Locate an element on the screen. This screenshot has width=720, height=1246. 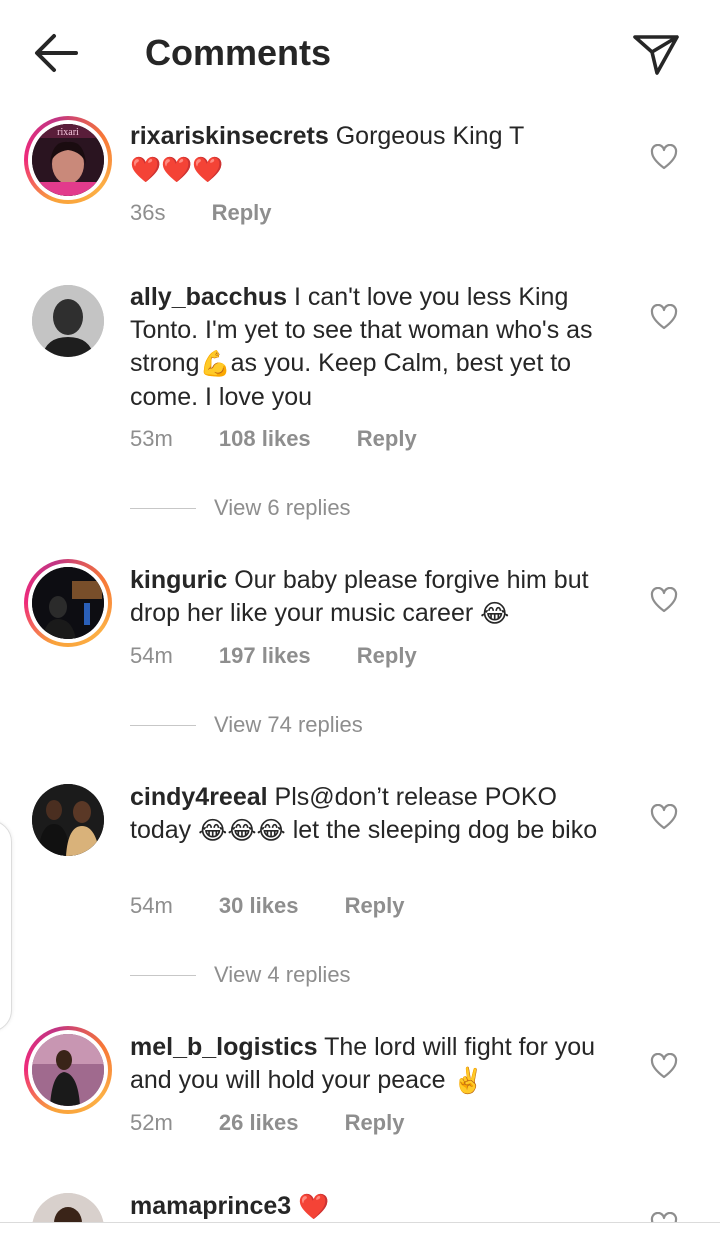
comment-meta: 52m 26 likes Reply is located at coordinates (267, 1123).